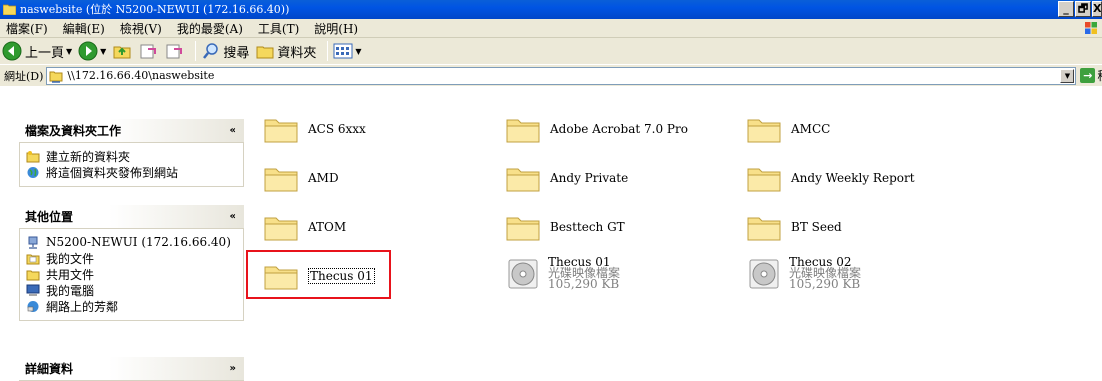  I want to click on other-places-header: 其他位置 «, so click(131, 217).